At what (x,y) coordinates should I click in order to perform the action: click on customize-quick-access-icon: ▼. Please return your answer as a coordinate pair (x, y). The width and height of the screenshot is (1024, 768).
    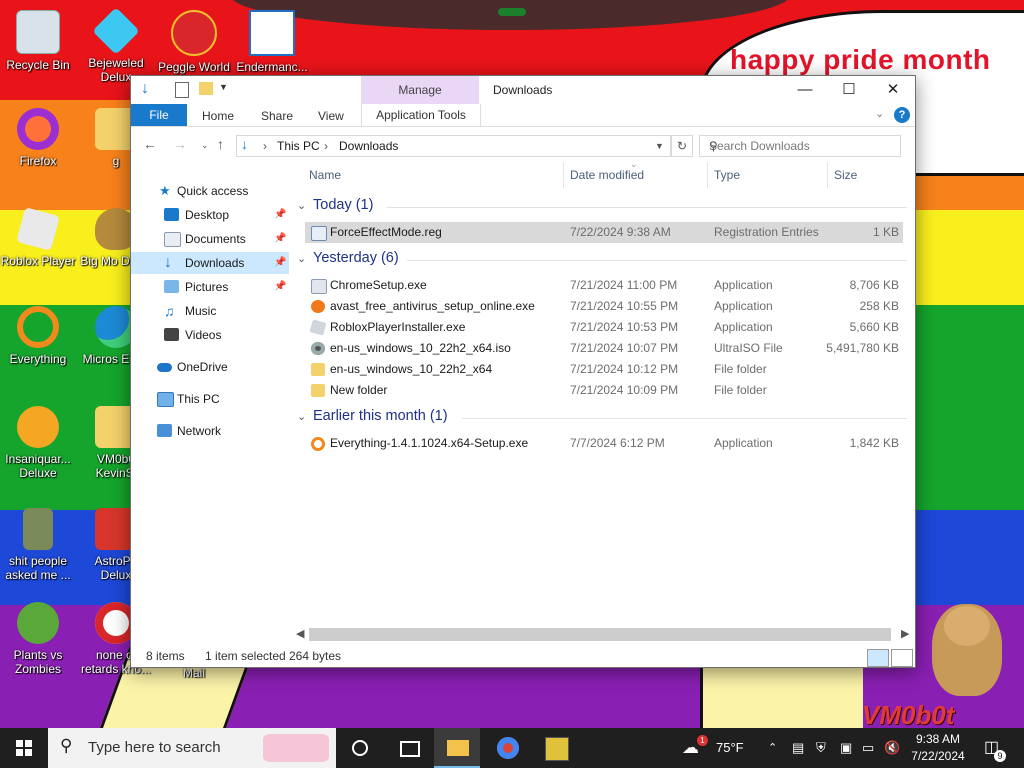
    Looking at the image, I should click on (223, 90).